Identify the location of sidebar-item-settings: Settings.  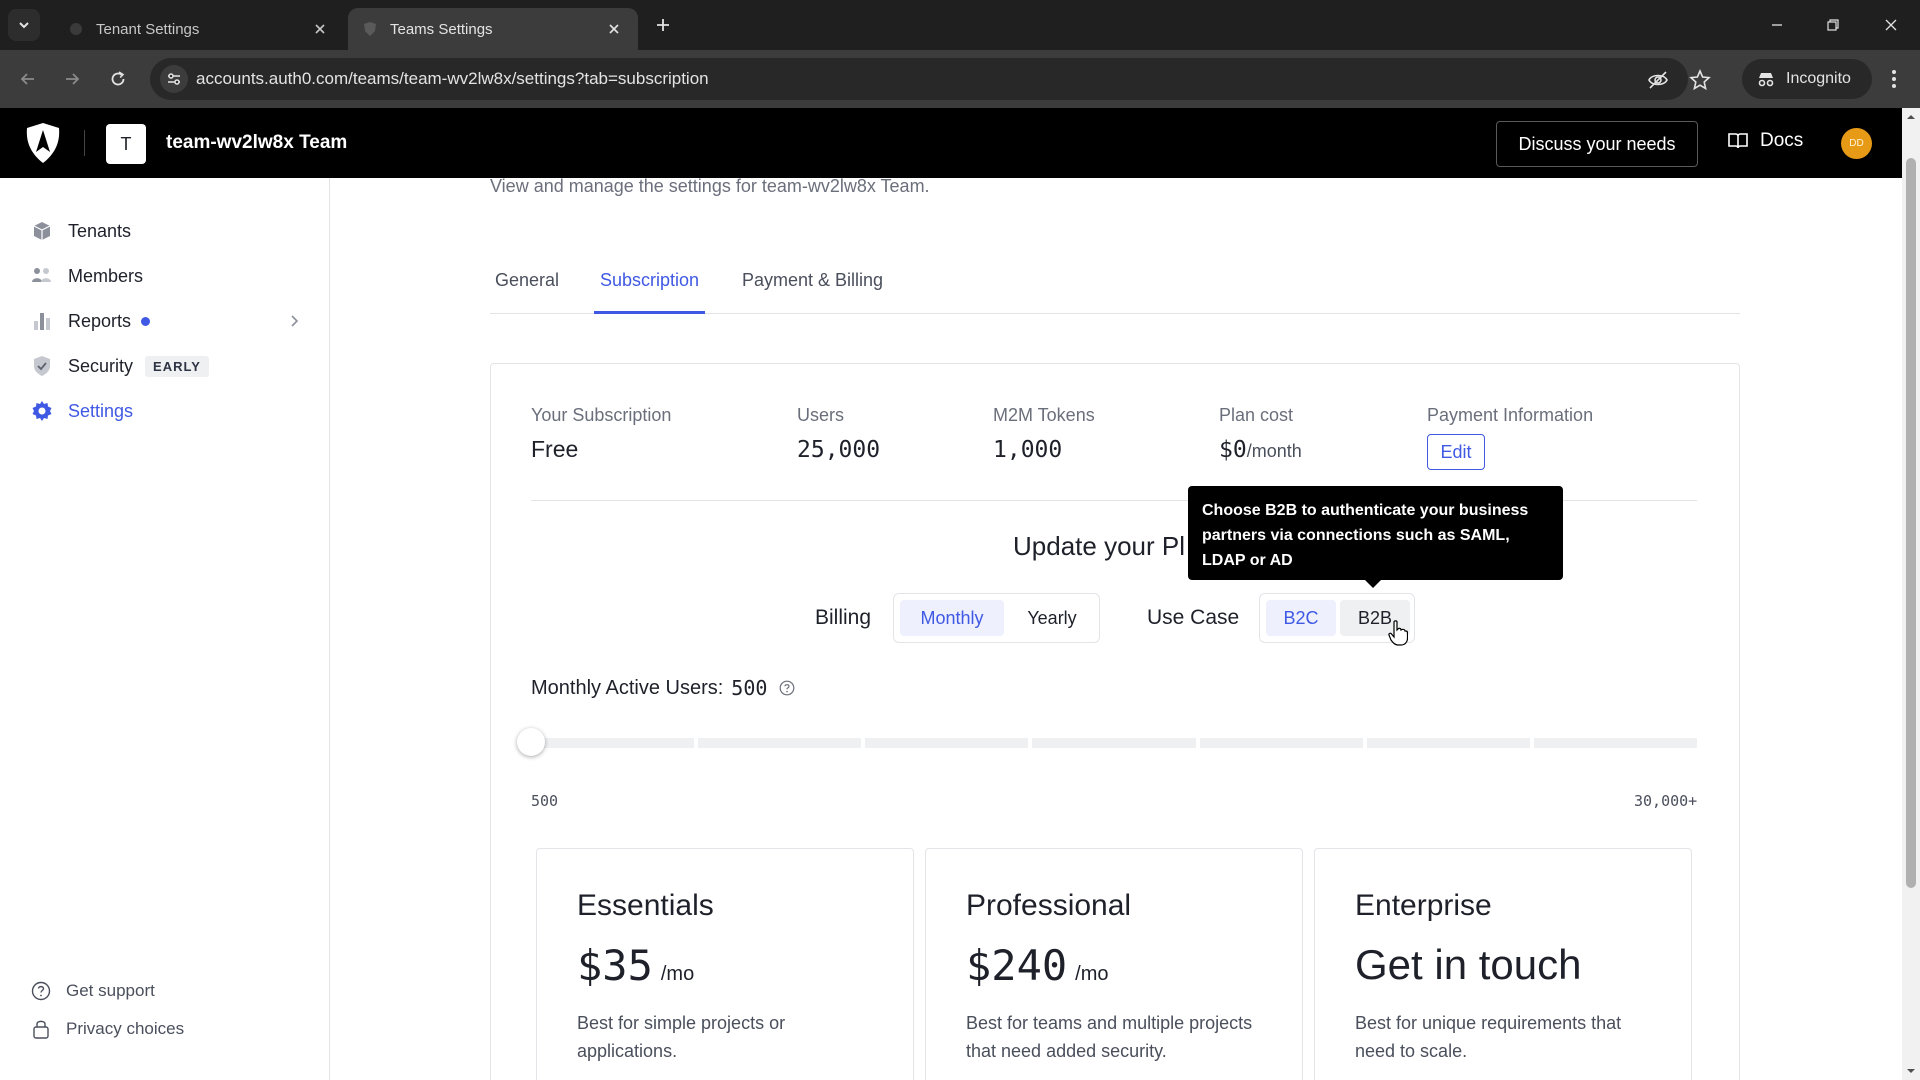
(81, 411).